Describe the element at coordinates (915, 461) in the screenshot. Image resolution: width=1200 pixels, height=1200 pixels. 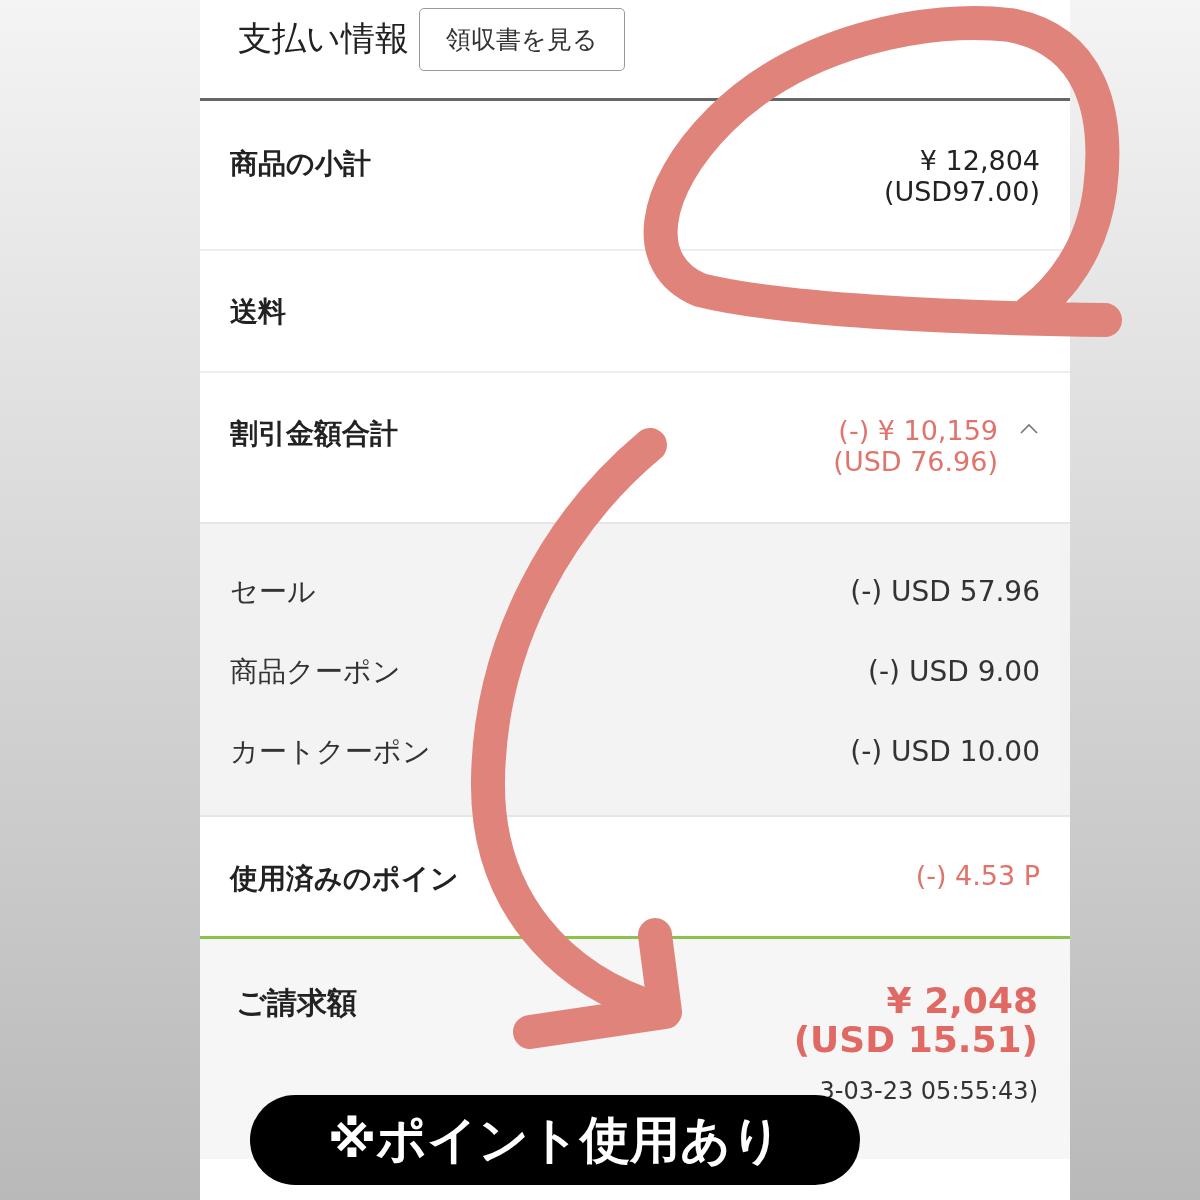
I see `amount: (USD 76.96)` at that location.